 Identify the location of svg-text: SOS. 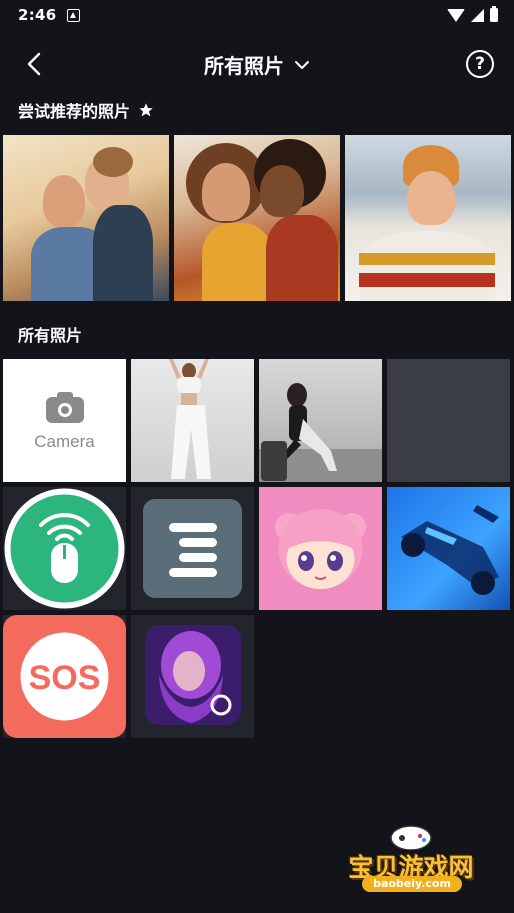
(65, 678).